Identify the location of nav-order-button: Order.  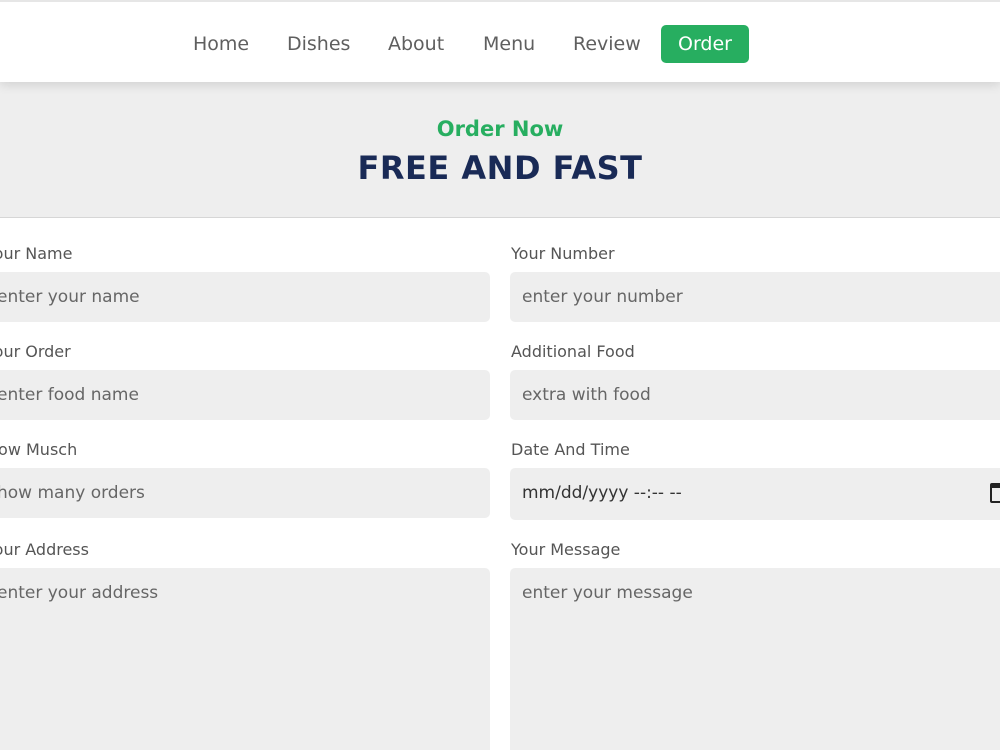
(705, 44).